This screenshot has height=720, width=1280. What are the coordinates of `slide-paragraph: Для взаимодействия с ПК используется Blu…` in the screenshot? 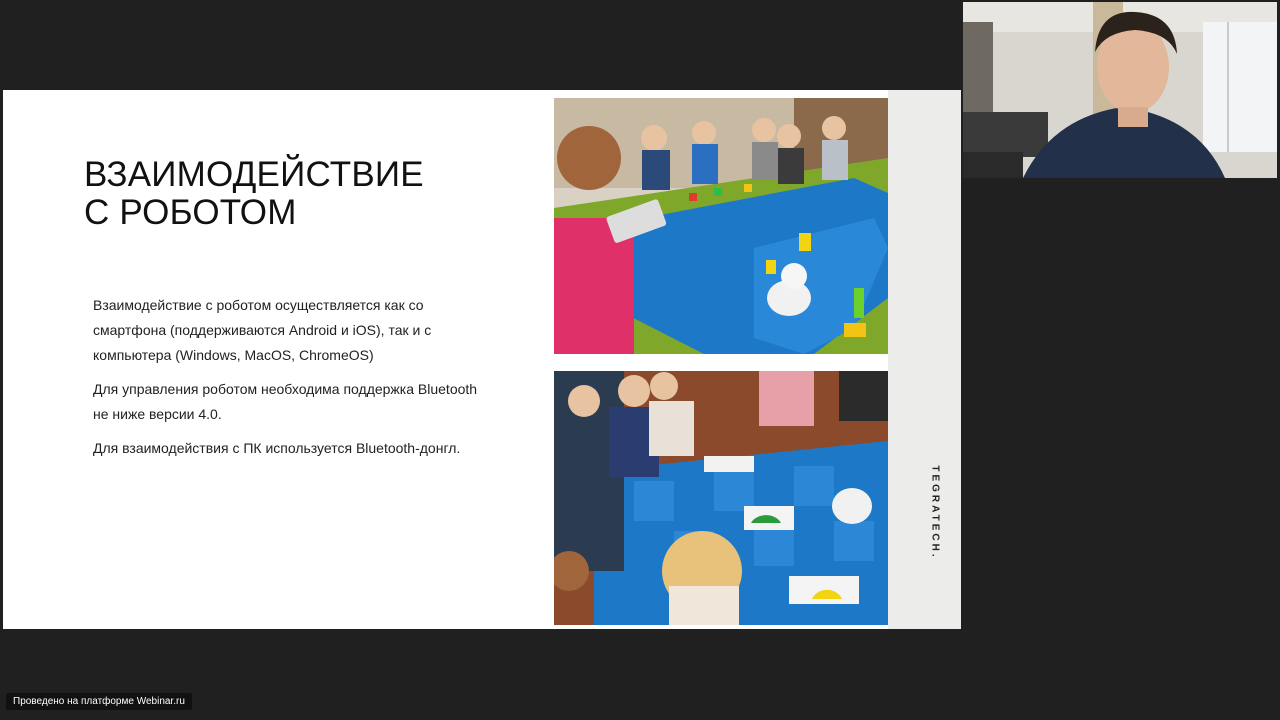 It's located at (277, 448).